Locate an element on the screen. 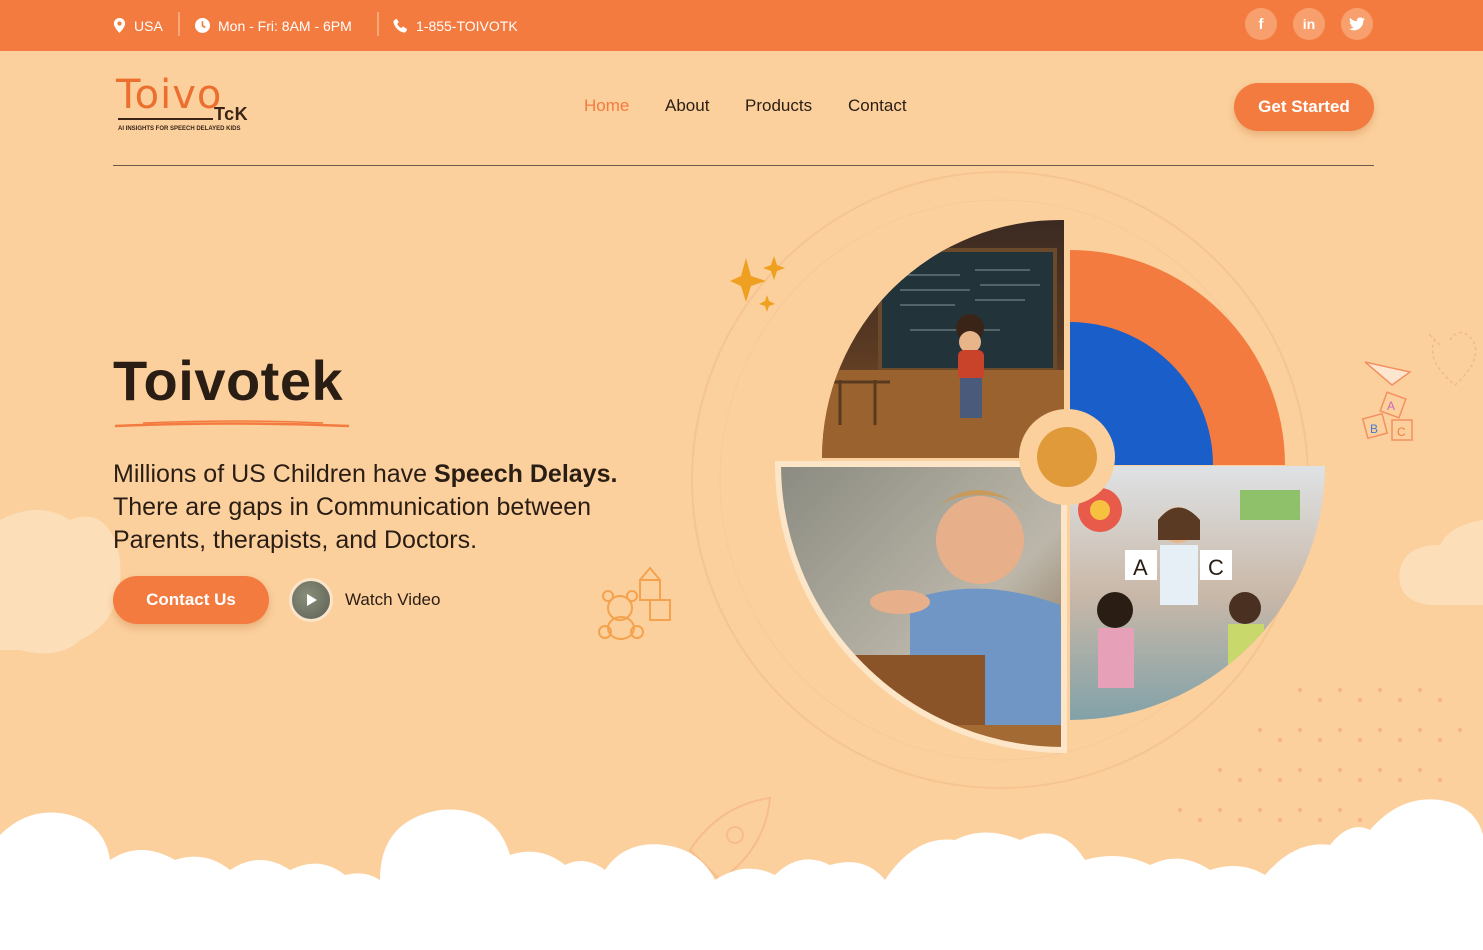 This screenshot has width=1483, height=950. teddy-bear-icon is located at coordinates (634, 603).